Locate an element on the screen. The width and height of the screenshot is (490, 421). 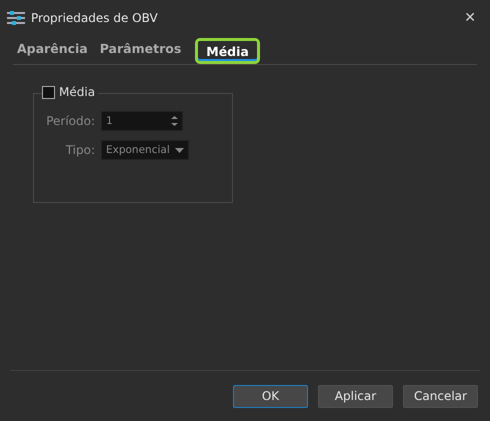
dialog-button: Cancelar is located at coordinates (440, 396).